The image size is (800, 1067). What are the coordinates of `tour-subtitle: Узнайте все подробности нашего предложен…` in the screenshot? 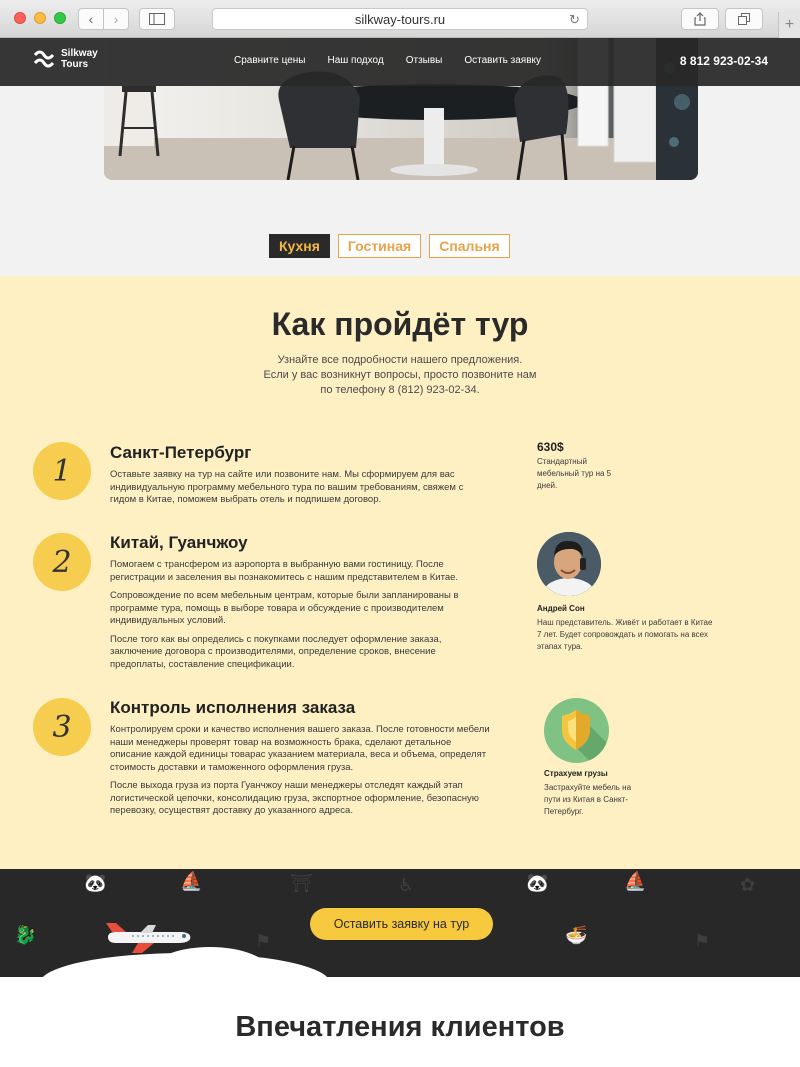 It's located at (400, 375).